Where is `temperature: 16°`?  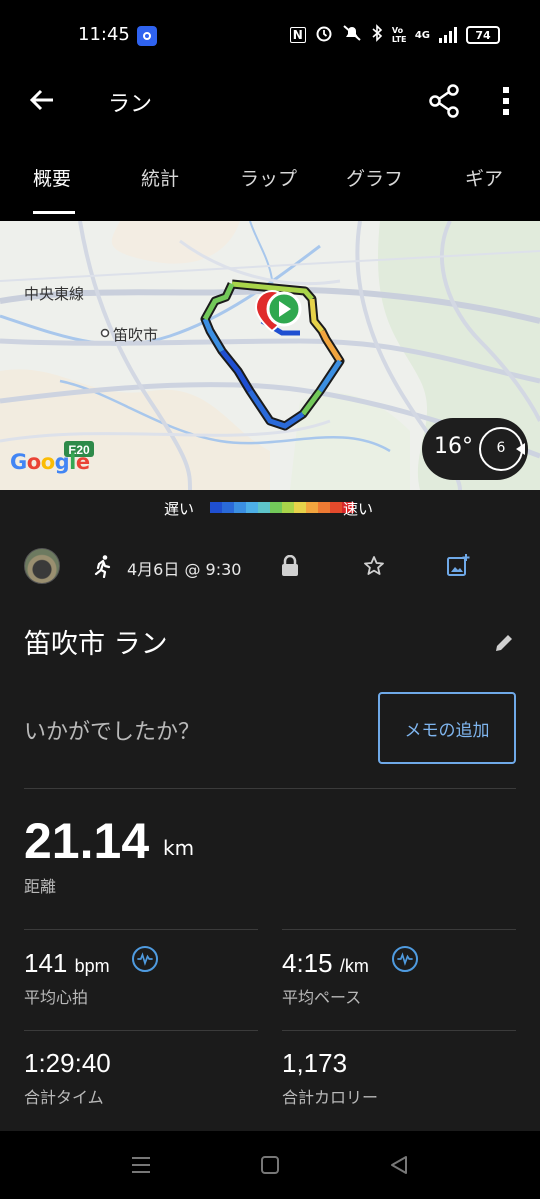
temperature: 16° is located at coordinates (453, 446).